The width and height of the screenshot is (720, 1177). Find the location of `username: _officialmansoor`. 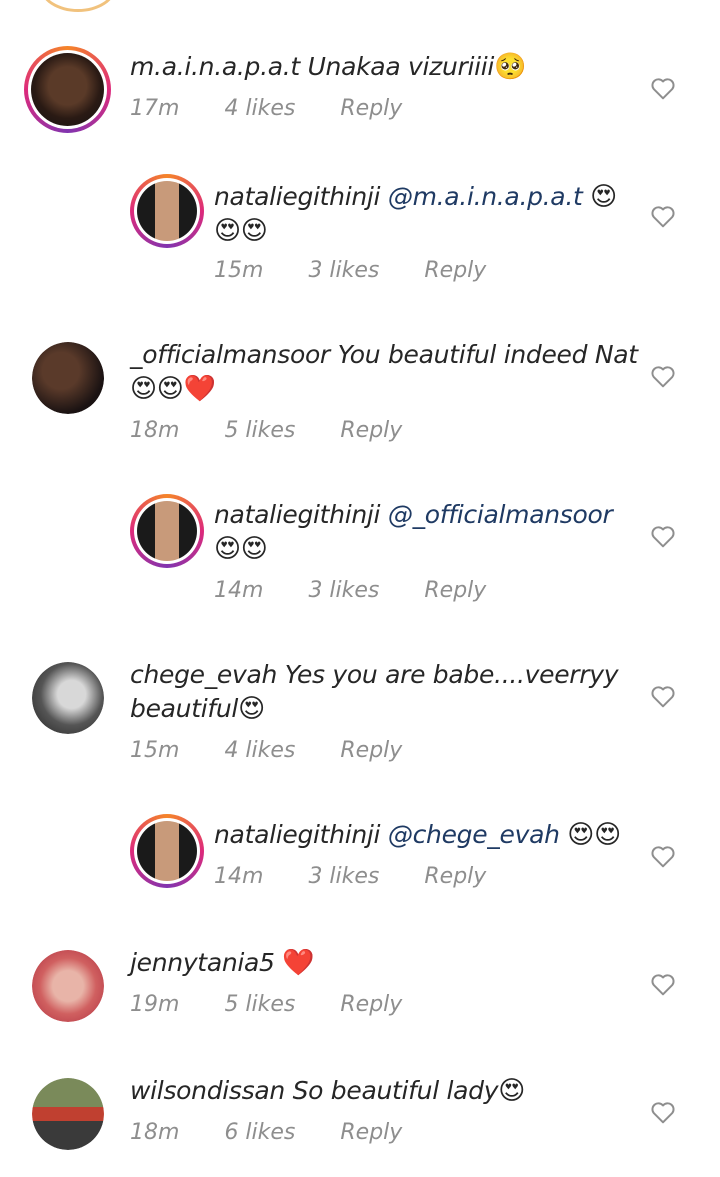

username: _officialmansoor is located at coordinates (230, 354).